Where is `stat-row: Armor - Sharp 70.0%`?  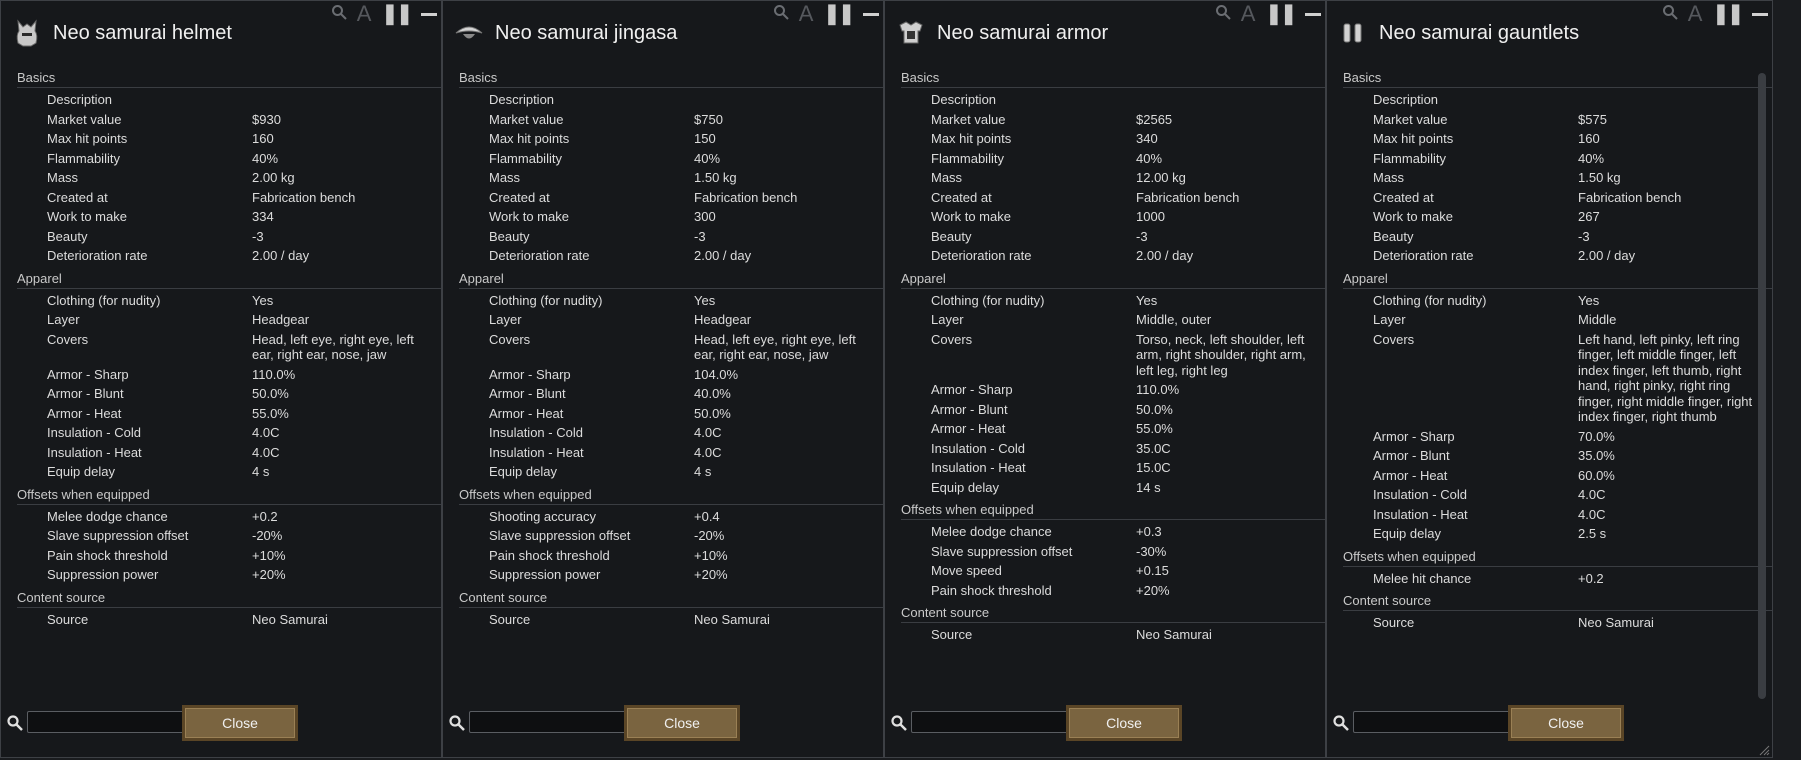 stat-row: Armor - Sharp 70.0% is located at coordinates (1557, 437).